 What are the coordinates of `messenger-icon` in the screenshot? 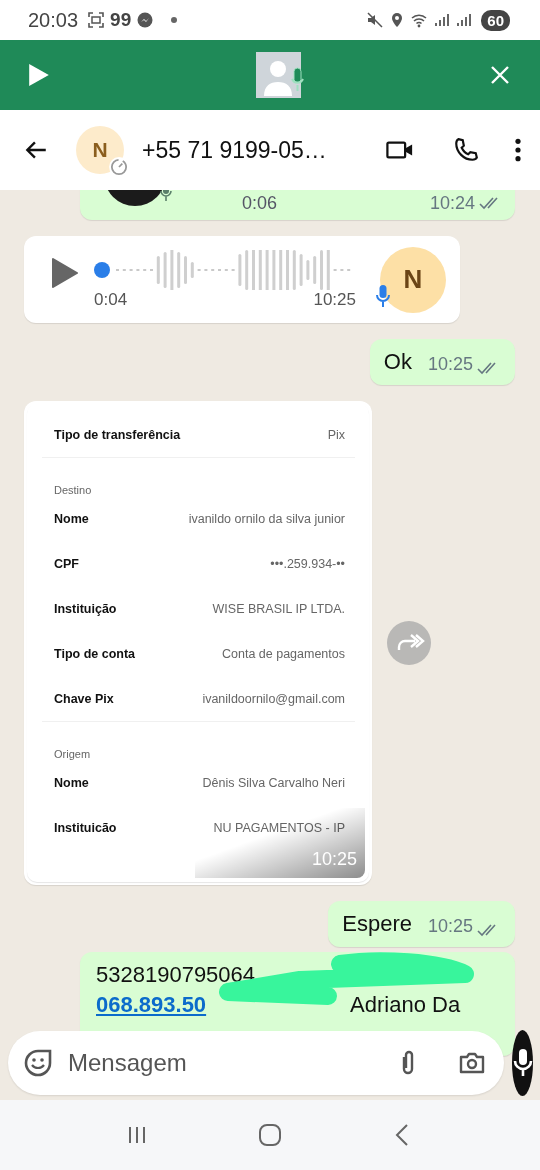 It's located at (145, 20).